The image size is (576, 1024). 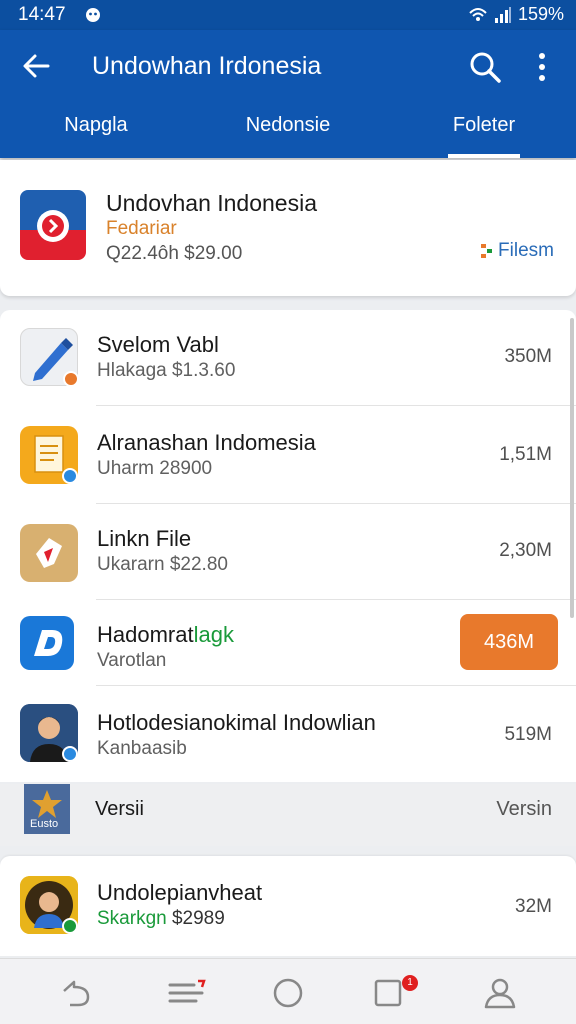 What do you see at coordinates (158, 344) in the screenshot?
I see `item-title: Svelom Vabl` at bounding box center [158, 344].